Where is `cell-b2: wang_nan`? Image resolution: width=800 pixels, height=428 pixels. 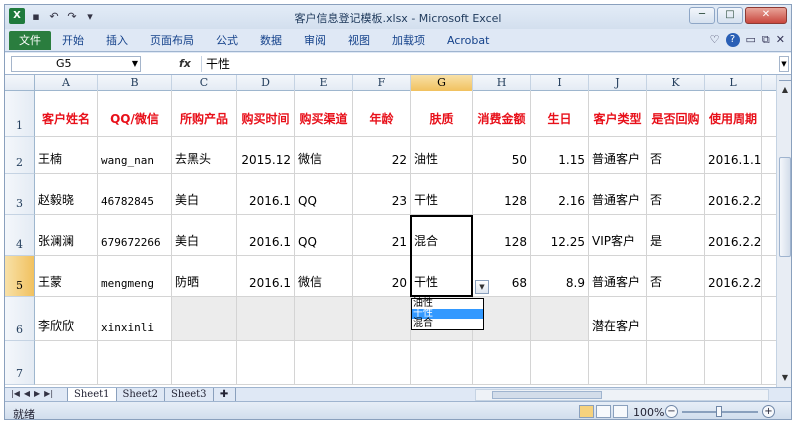 cell-b2: wang_nan is located at coordinates (135, 155).